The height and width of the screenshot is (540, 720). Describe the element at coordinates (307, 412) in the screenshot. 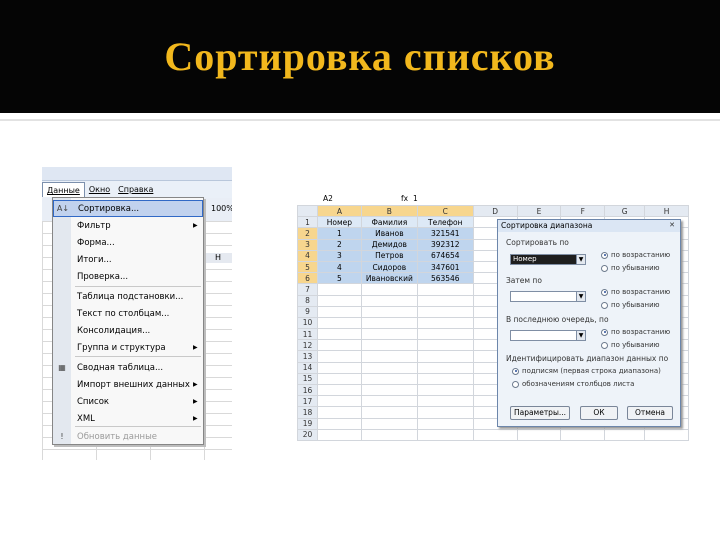

I see `row-header: 18` at that location.